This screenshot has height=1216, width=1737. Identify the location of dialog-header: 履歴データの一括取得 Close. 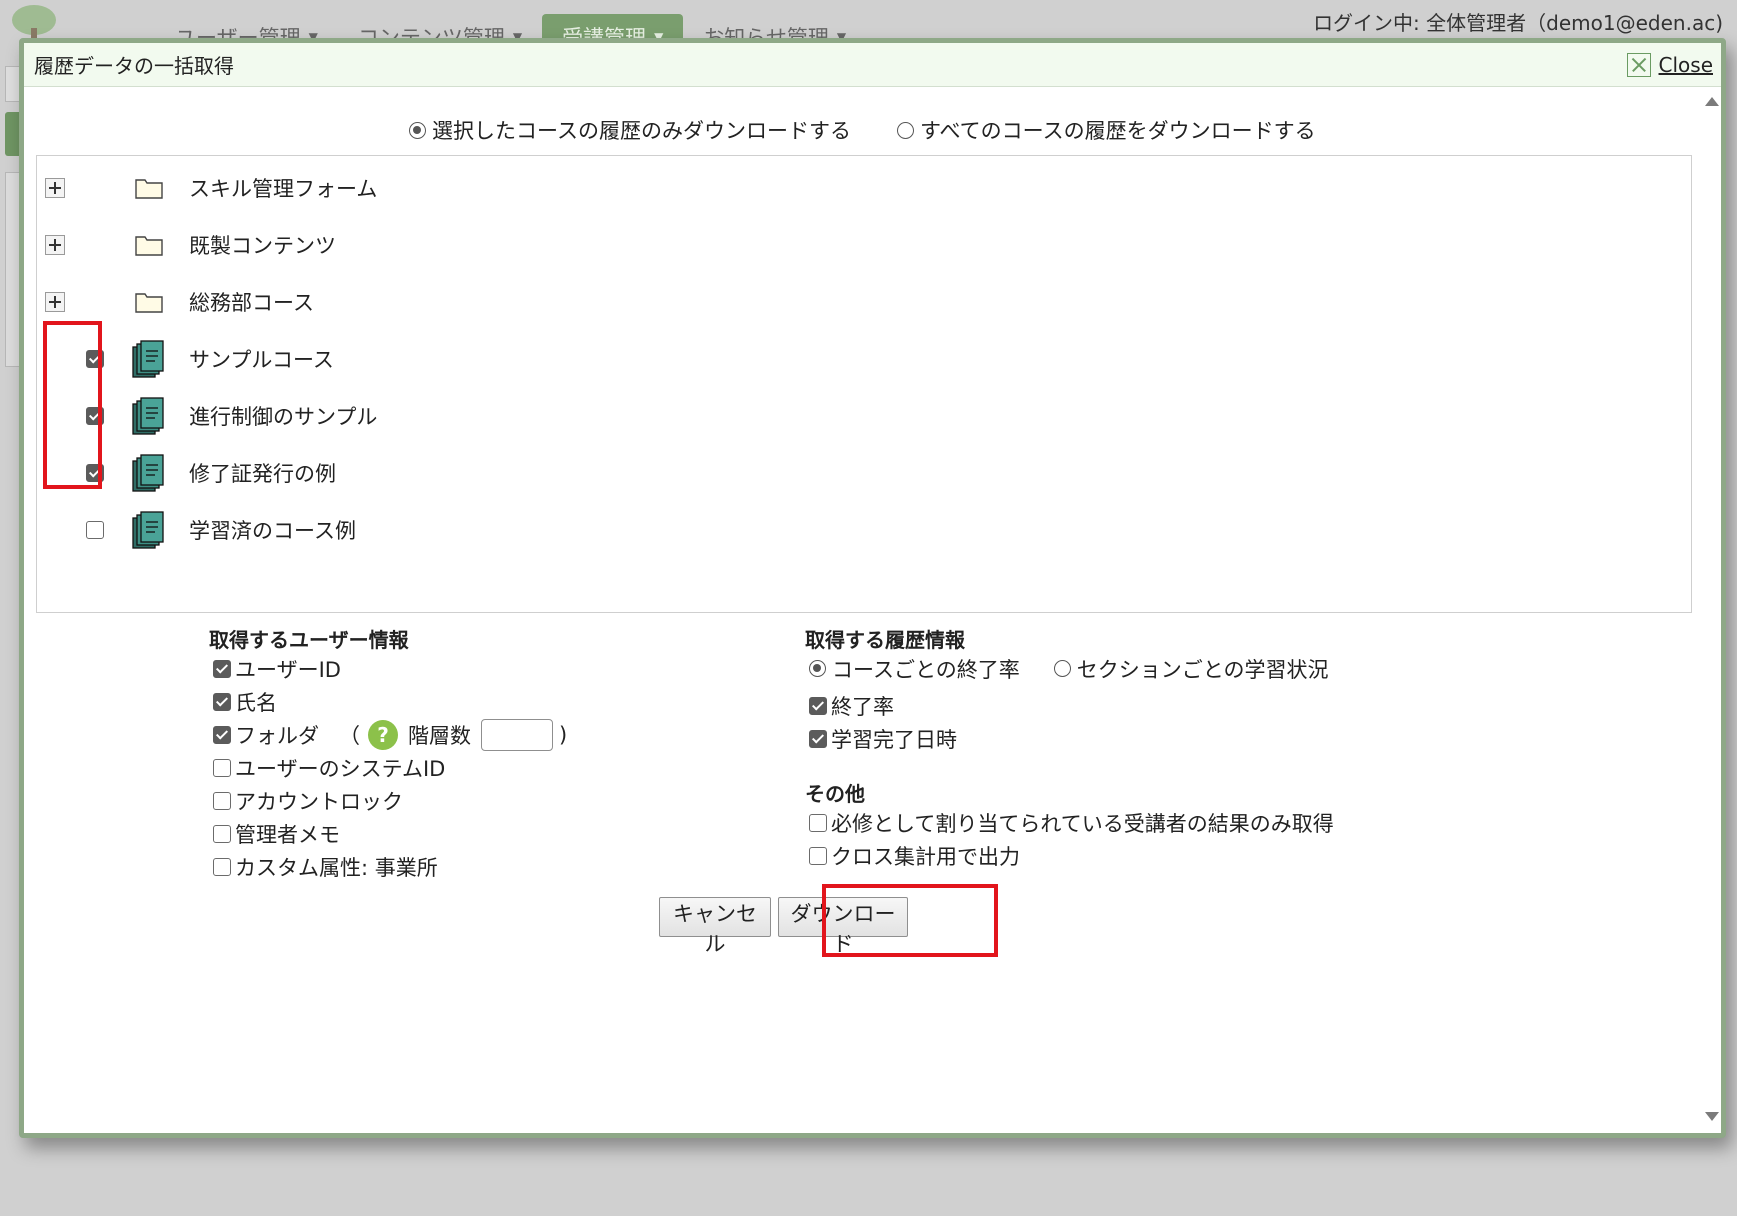
(872, 65).